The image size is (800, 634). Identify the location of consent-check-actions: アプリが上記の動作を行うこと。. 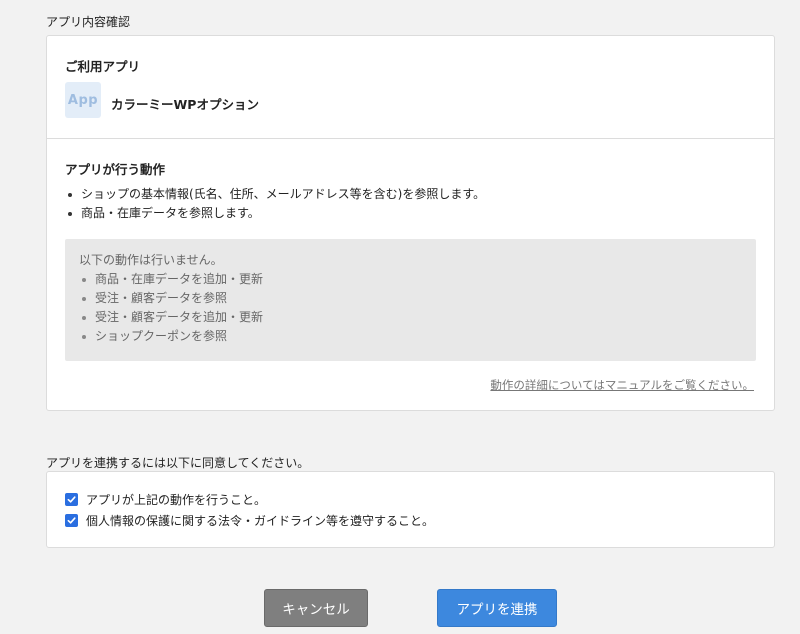
(165, 499).